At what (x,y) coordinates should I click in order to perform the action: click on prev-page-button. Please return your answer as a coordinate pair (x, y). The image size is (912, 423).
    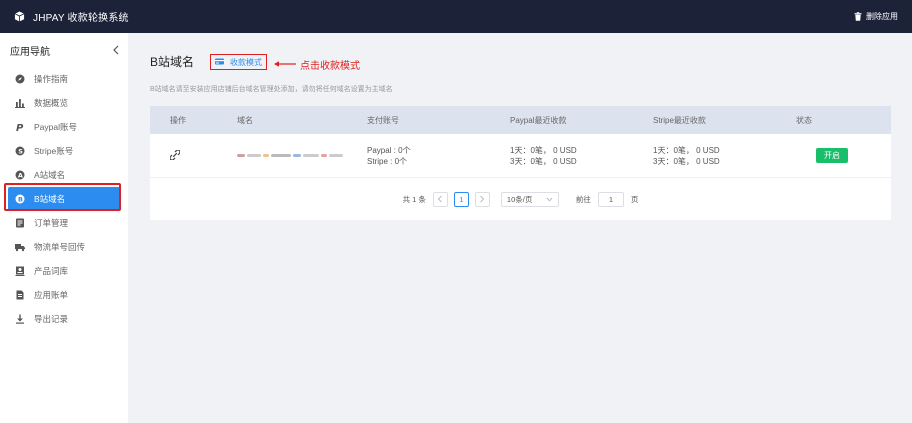
    Looking at the image, I should click on (440, 199).